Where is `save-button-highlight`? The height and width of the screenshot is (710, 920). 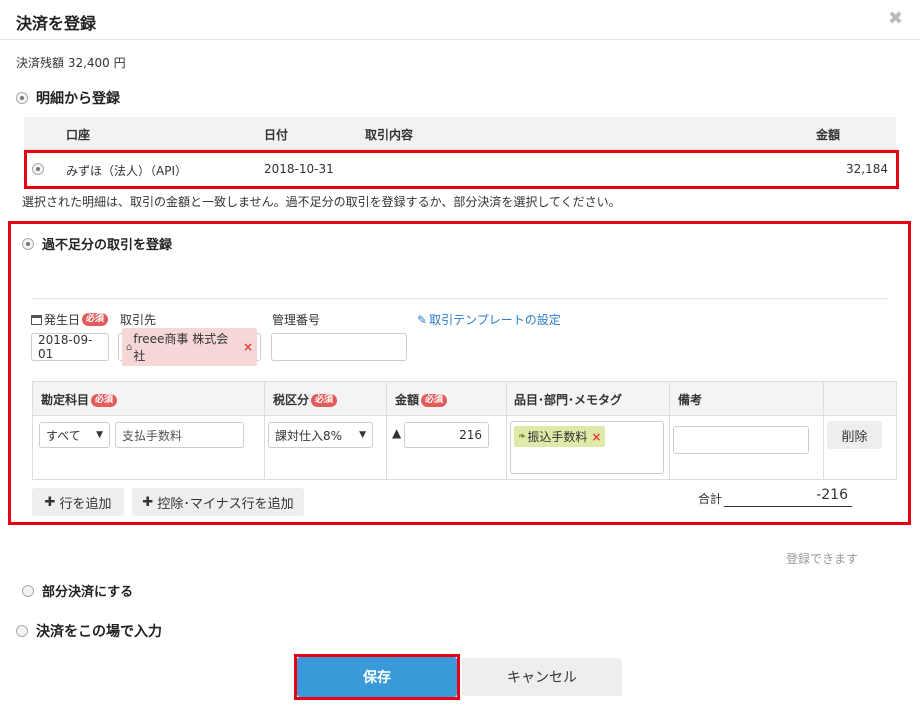 save-button-highlight is located at coordinates (377, 677).